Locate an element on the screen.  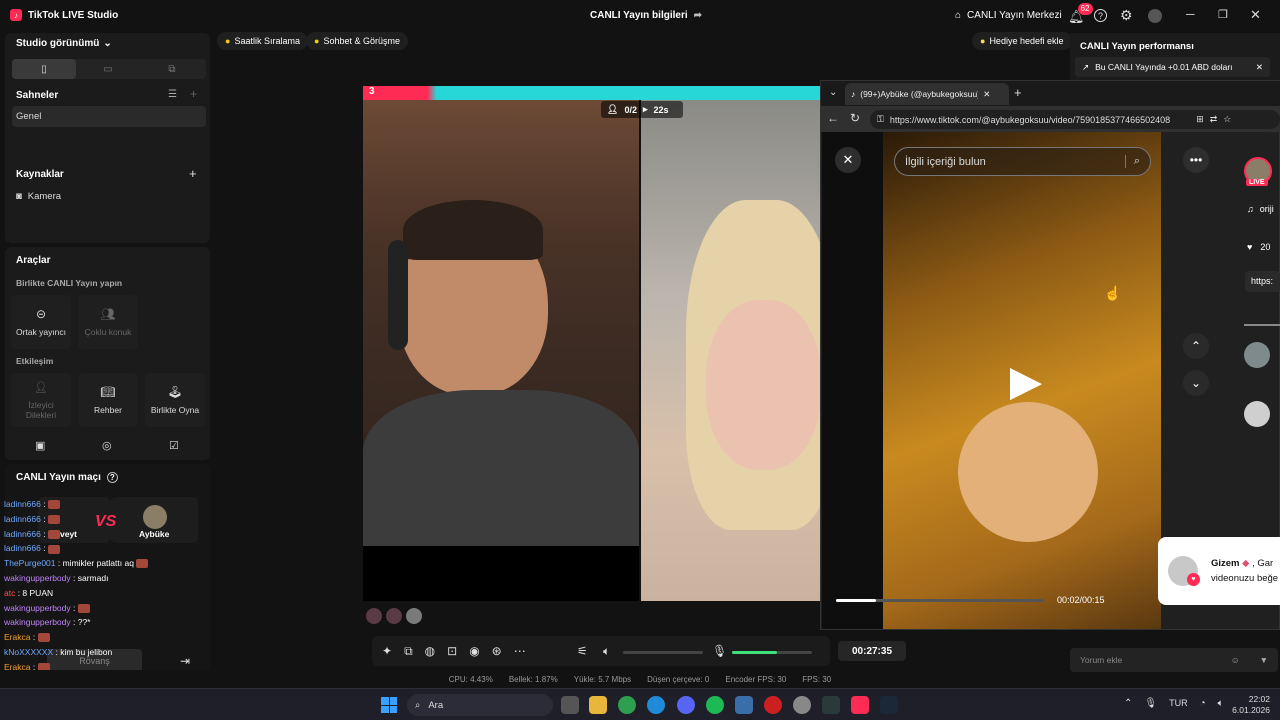
maximize-icon: ❐ is located at coordinates (1223, 14).